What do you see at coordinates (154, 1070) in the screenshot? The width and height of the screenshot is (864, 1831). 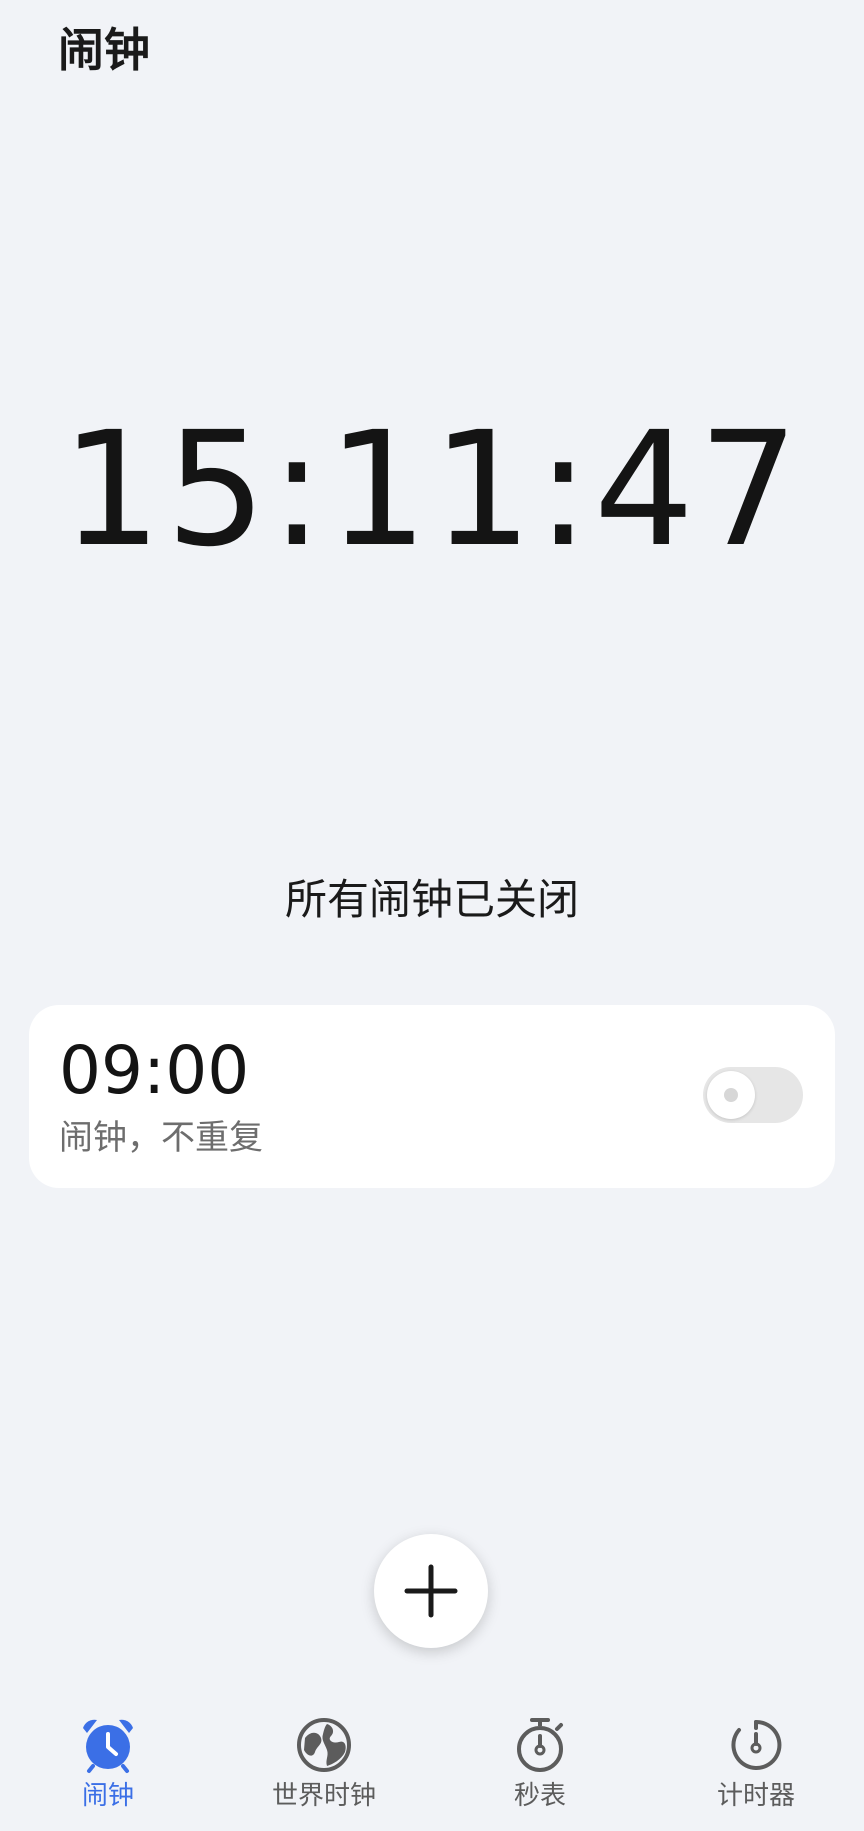 I see `alarm-time: 09:00` at bounding box center [154, 1070].